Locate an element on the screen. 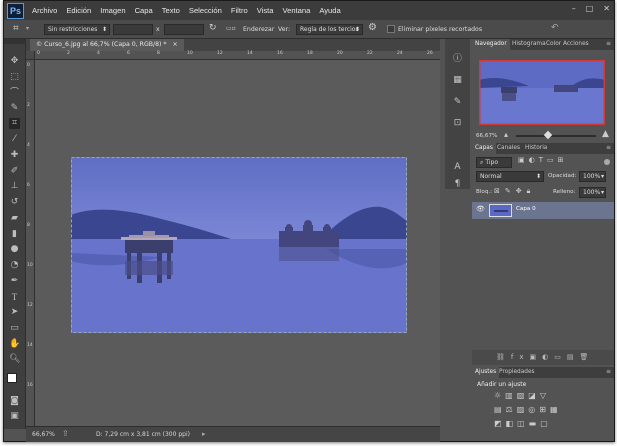 The height and width of the screenshot is (446, 617). navigator-tabs: Navegador Histograma Color Acciones ≡ is located at coordinates (543, 44).